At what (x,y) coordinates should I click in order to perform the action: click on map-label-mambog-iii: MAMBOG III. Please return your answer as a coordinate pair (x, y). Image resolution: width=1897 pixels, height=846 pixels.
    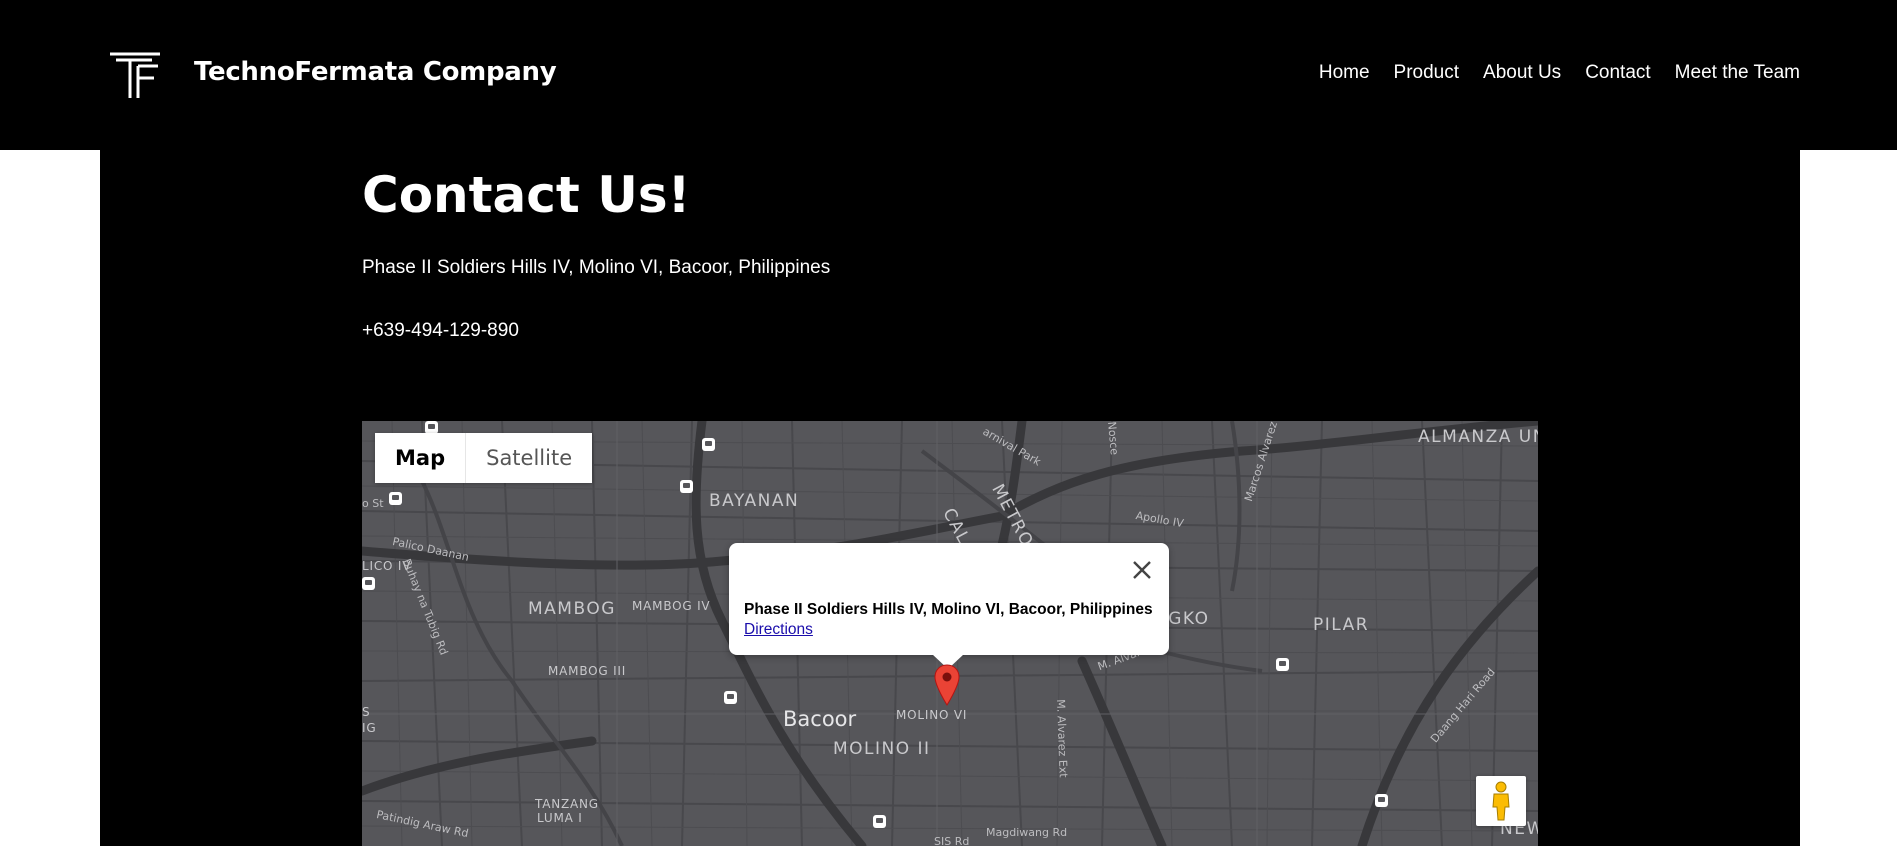
    Looking at the image, I should click on (587, 671).